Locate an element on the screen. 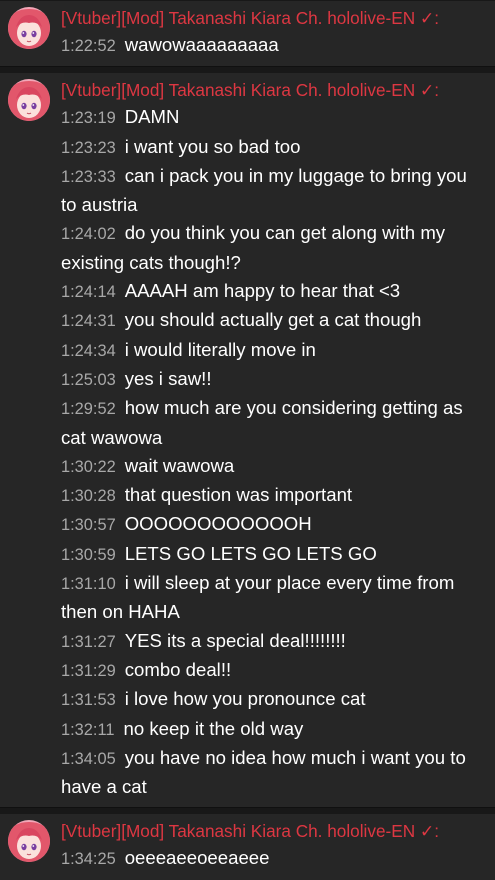  message-text: wawowaaaaaaaaa is located at coordinates (201, 44).